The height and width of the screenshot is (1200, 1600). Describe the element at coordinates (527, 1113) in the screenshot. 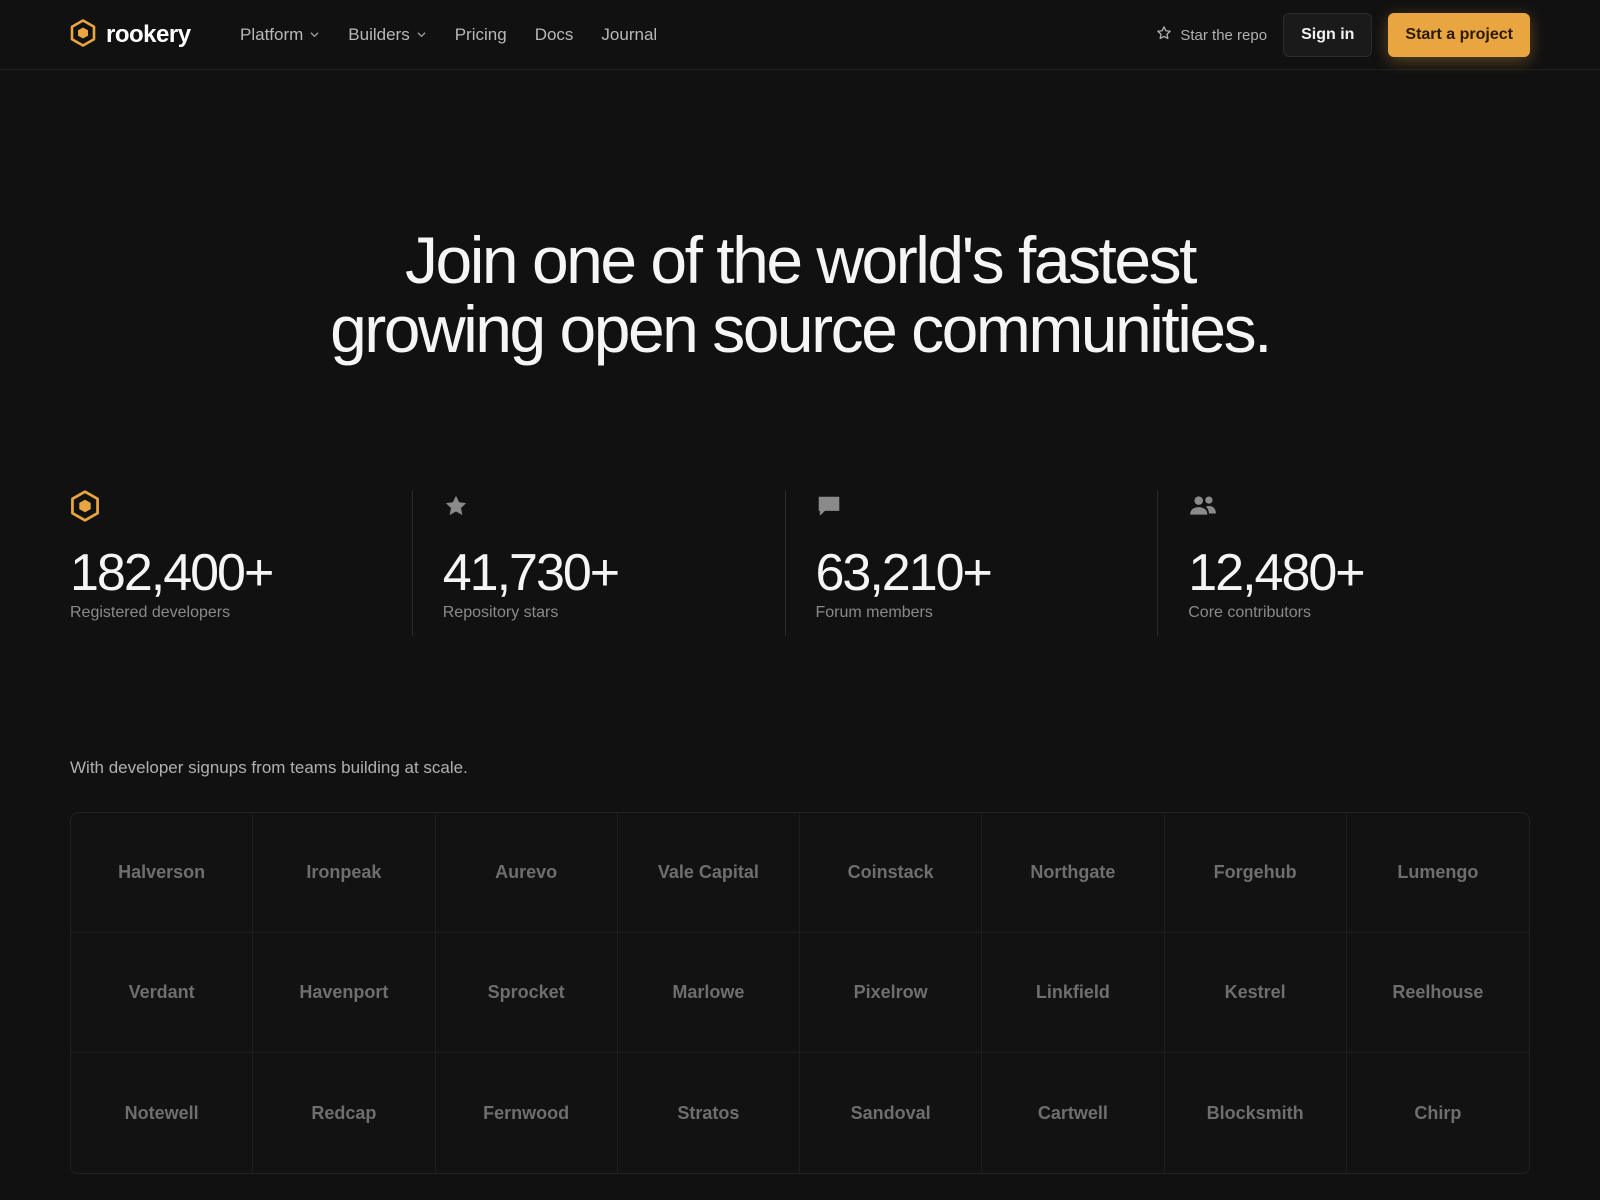

I see `customer-logo: Fernwood` at that location.